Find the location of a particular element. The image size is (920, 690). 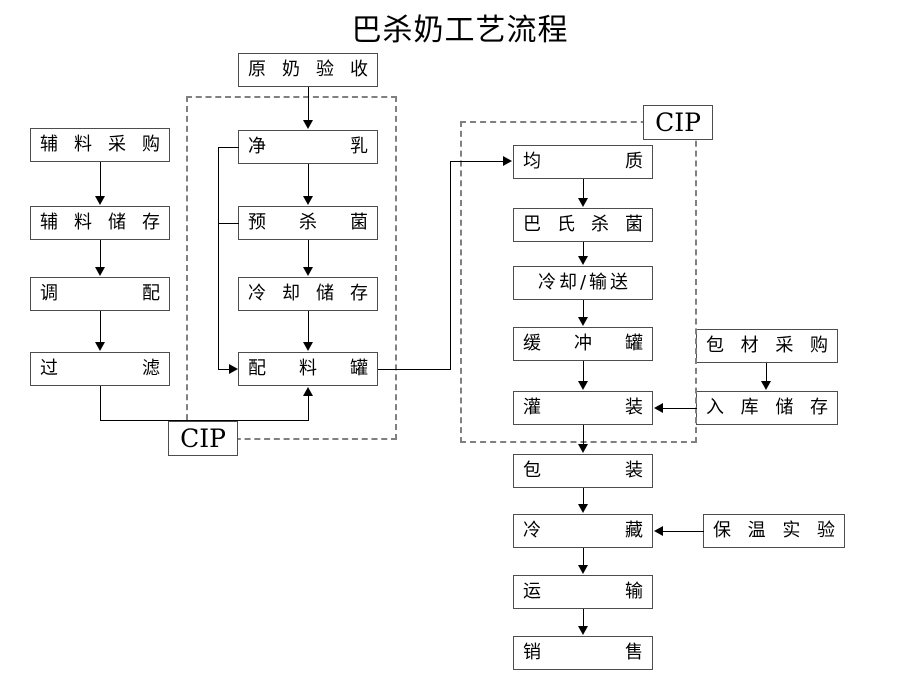

arrowhead-filtering is located at coordinates (100, 346).